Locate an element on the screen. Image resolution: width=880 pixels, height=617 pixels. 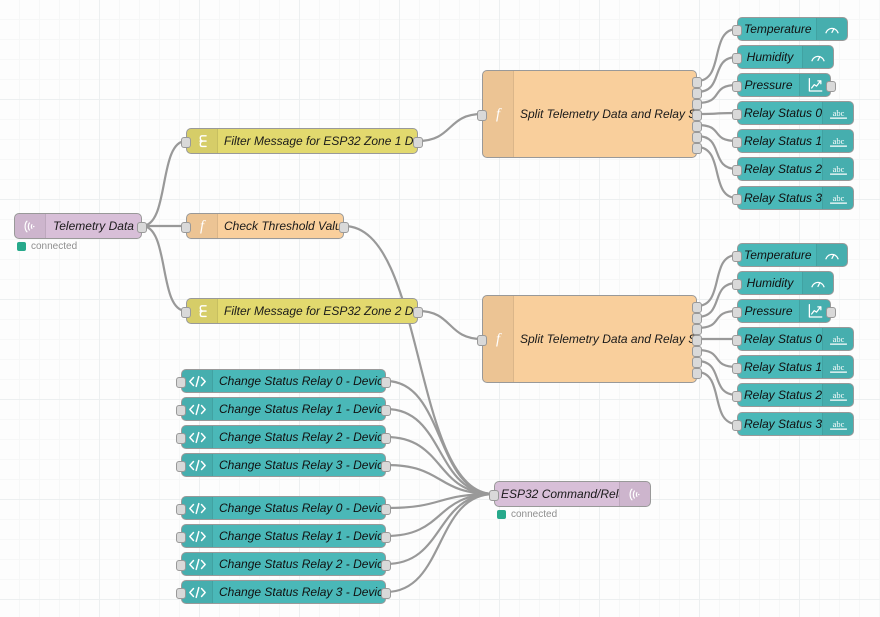
node-ui-2-0: Temperature is located at coordinates (790, 255).